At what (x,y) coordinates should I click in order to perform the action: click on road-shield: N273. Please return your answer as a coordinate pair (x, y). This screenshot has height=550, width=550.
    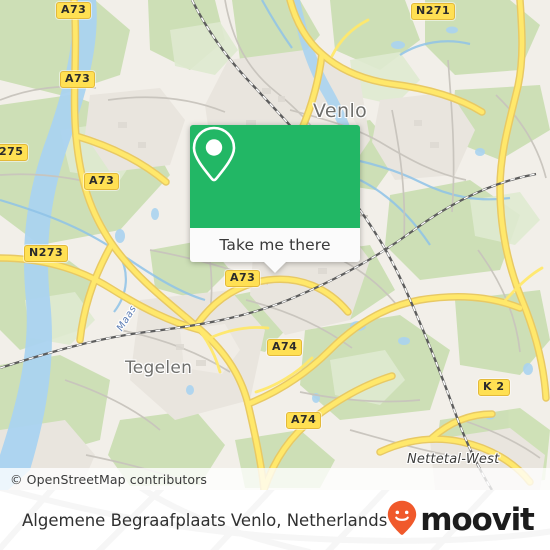
    Looking at the image, I should click on (46, 253).